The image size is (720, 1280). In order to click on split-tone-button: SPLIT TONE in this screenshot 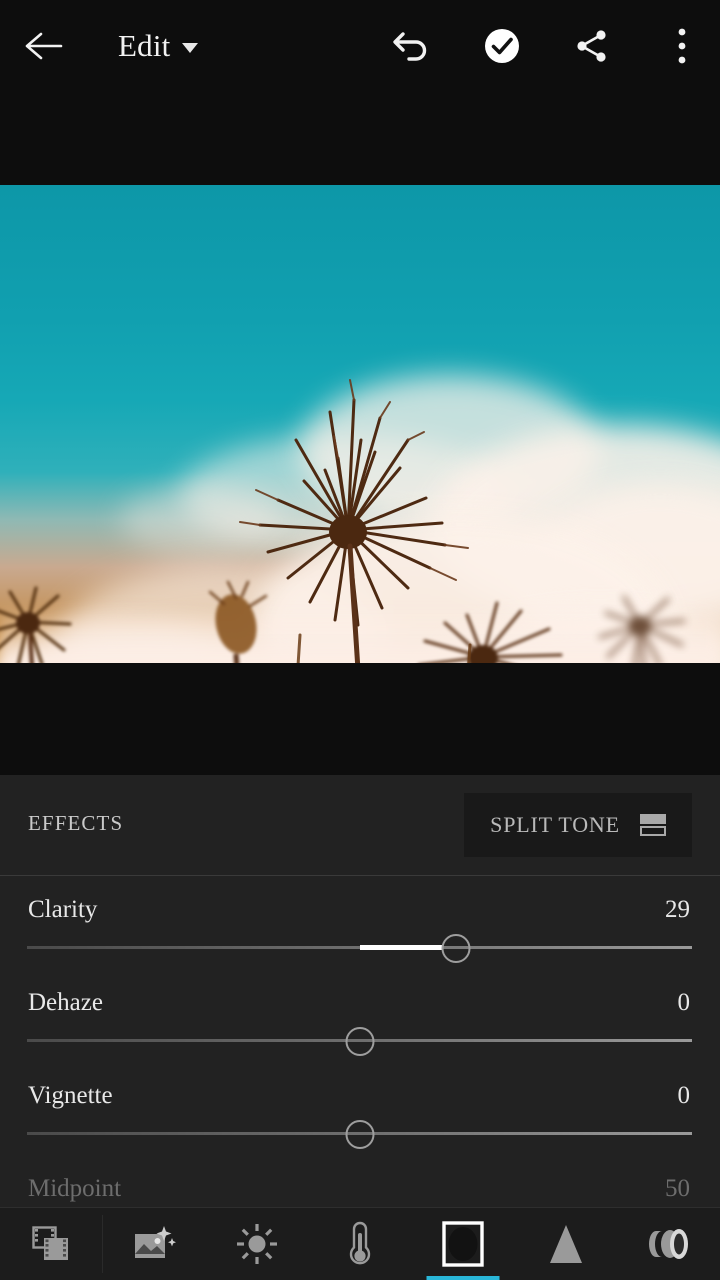, I will do `click(578, 825)`.